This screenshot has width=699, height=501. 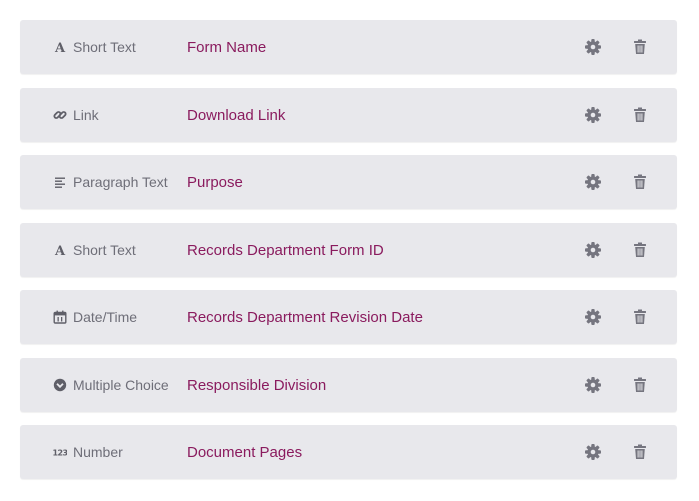 I want to click on field-name: Records Department Revision Date, so click(x=305, y=317).